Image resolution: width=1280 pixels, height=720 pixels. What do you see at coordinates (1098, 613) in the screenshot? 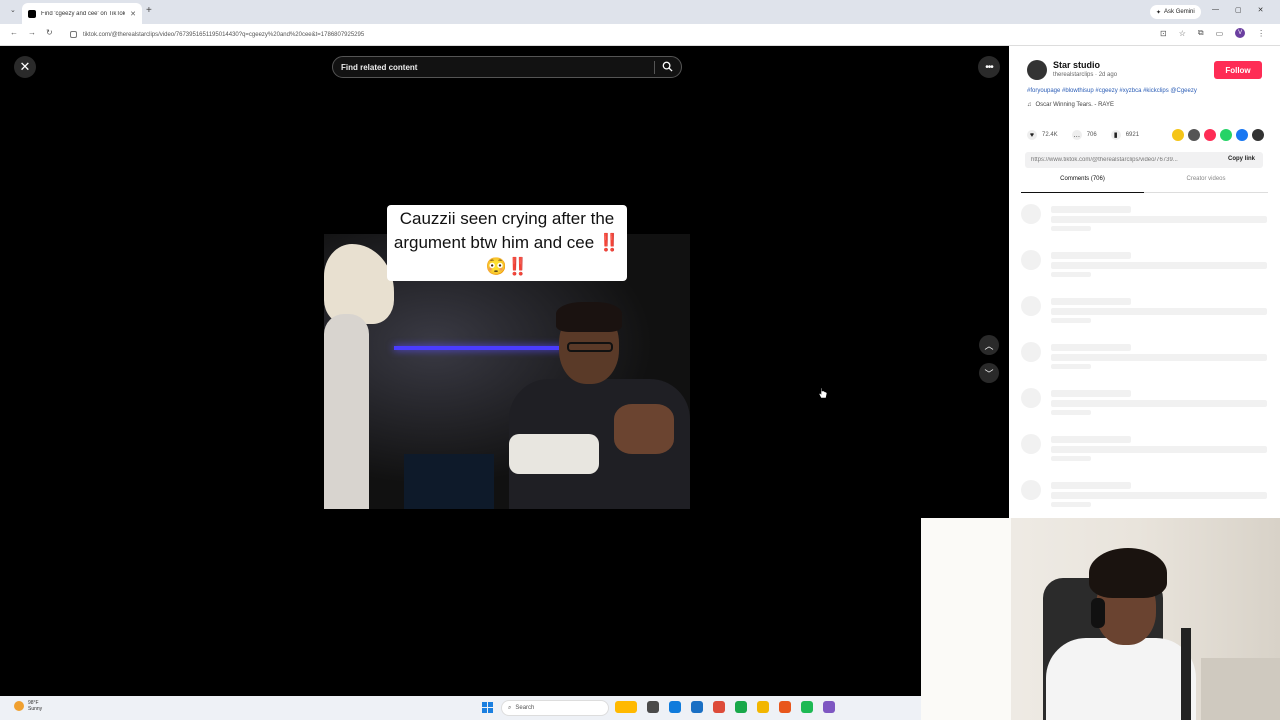
I see `headset` at bounding box center [1098, 613].